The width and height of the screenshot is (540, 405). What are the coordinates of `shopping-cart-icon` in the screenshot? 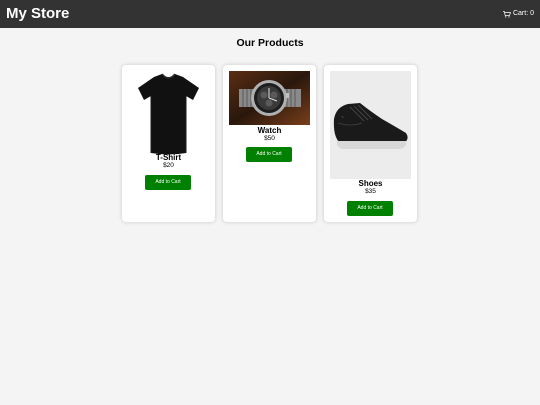 It's located at (506, 14).